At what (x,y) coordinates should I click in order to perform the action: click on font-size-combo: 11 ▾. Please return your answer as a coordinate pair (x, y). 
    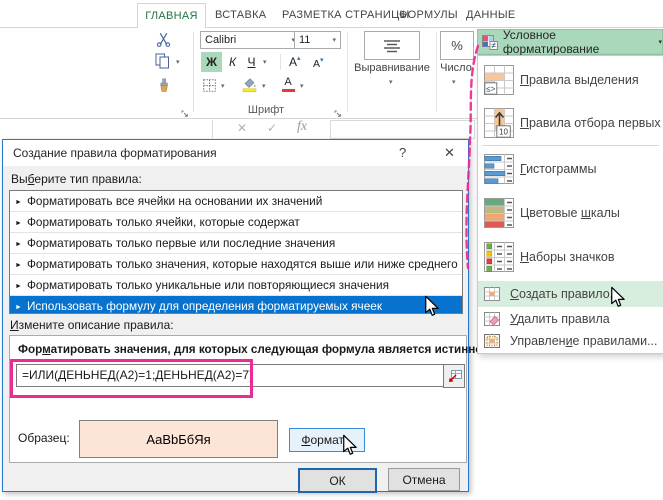
    Looking at the image, I should click on (317, 40).